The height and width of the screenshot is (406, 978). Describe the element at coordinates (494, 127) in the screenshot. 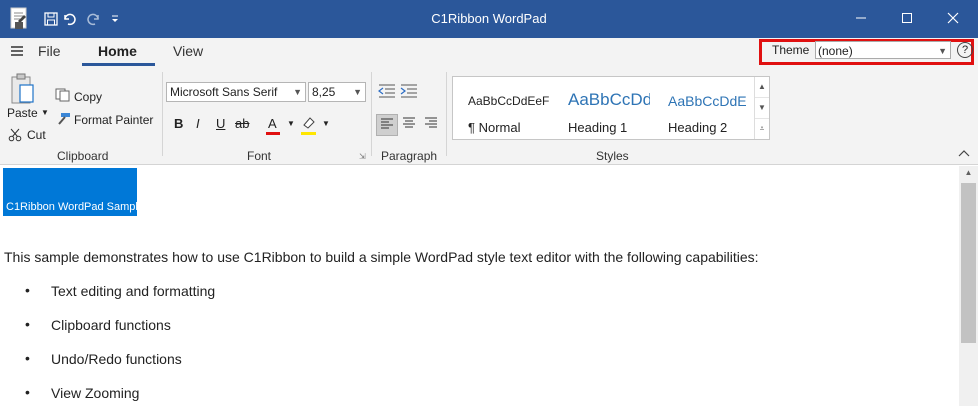

I see `style-name: ¶ Normal` at that location.